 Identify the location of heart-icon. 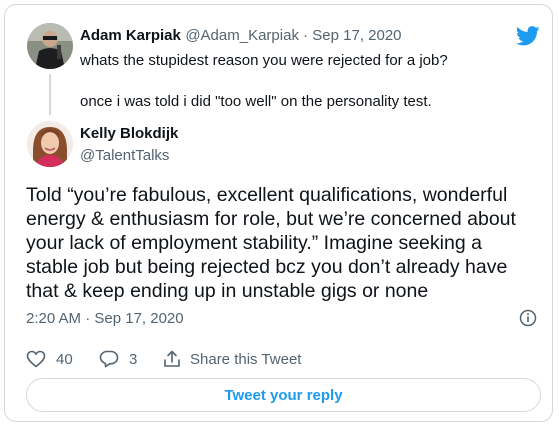
(36, 359).